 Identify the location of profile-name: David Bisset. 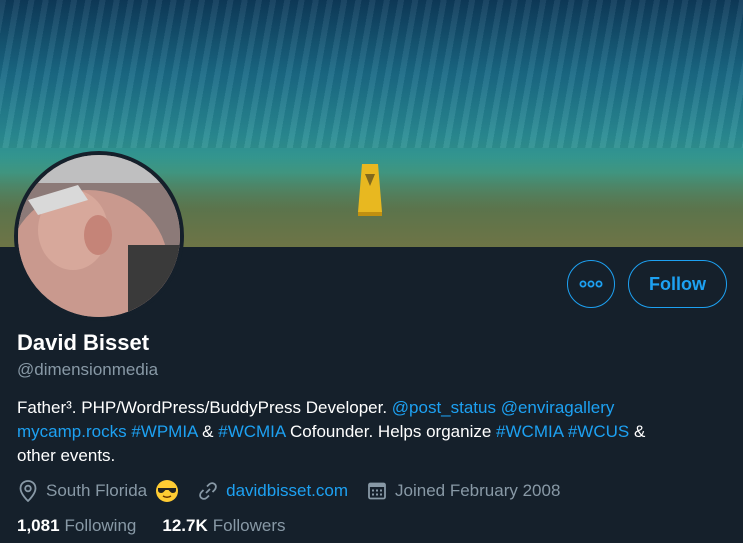
(83, 342).